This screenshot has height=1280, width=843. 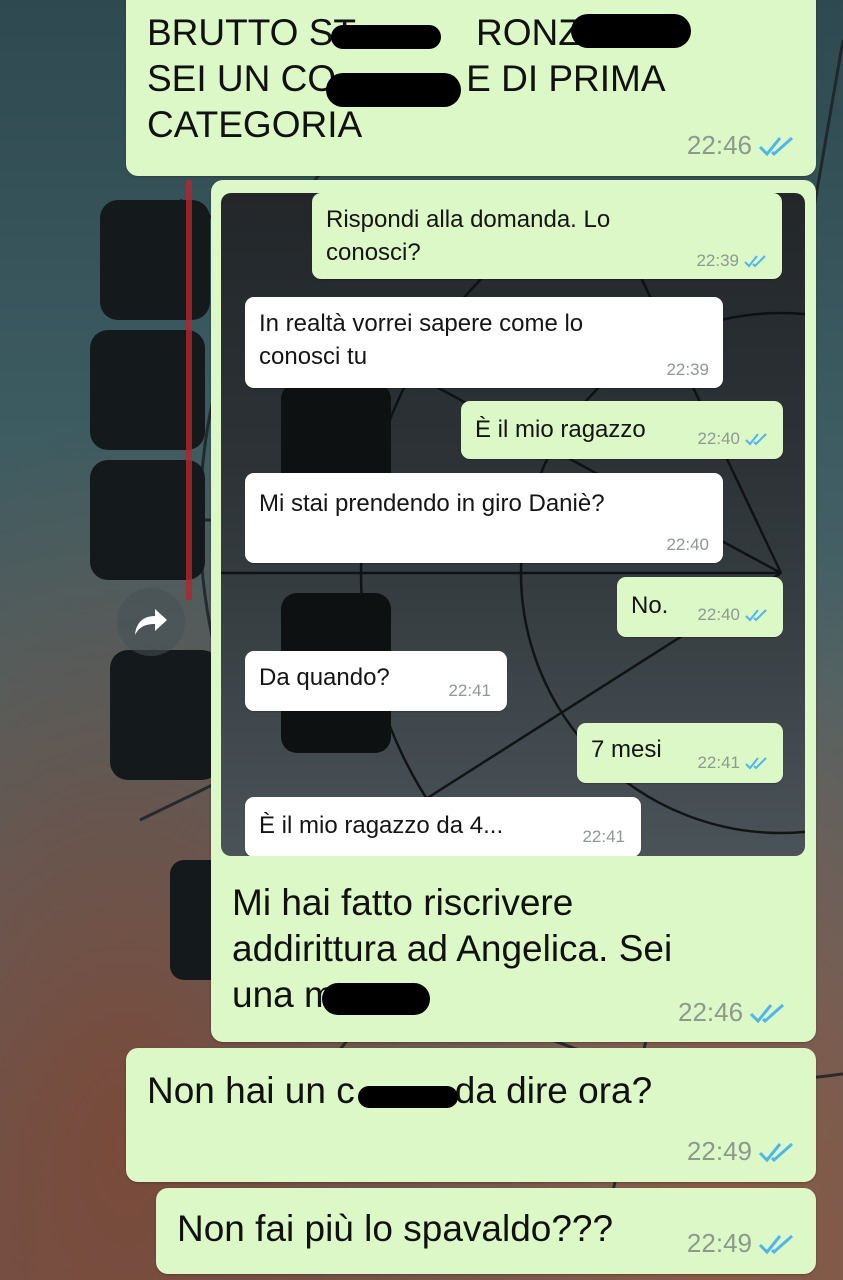 What do you see at coordinates (443, 826) in the screenshot?
I see `embedded-message: È il mio ragazzo da 4... 22:41` at bounding box center [443, 826].